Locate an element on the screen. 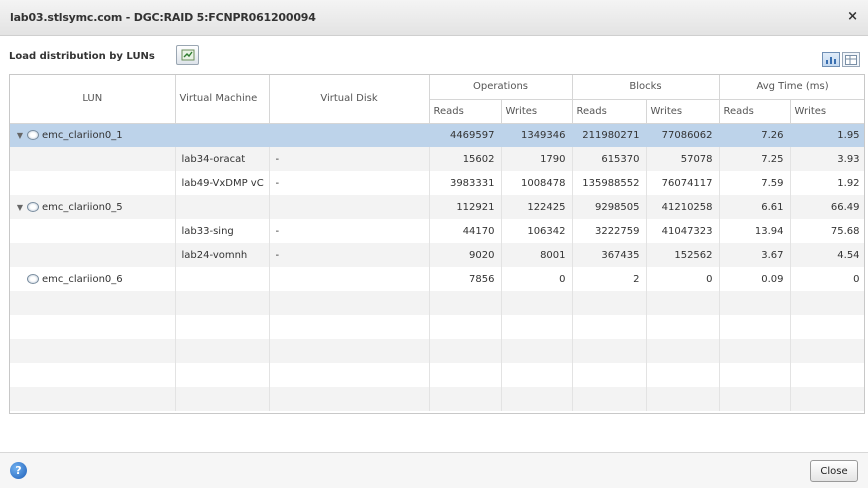  col-header-at-writes: Writes is located at coordinates (827, 111).